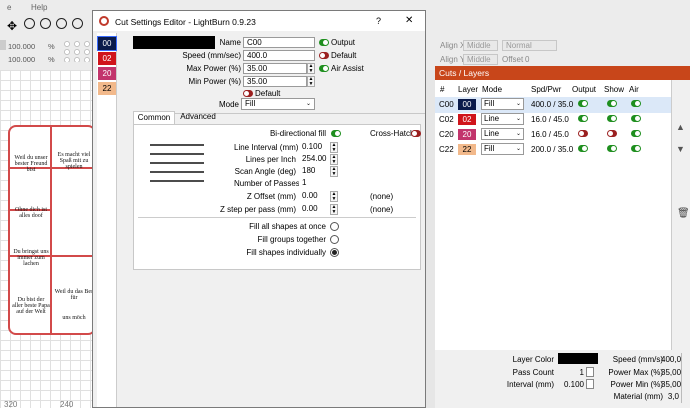 This screenshot has height=408, width=690. What do you see at coordinates (67, 404) in the screenshot?
I see `ruler-bottom-240: 240` at bounding box center [67, 404].